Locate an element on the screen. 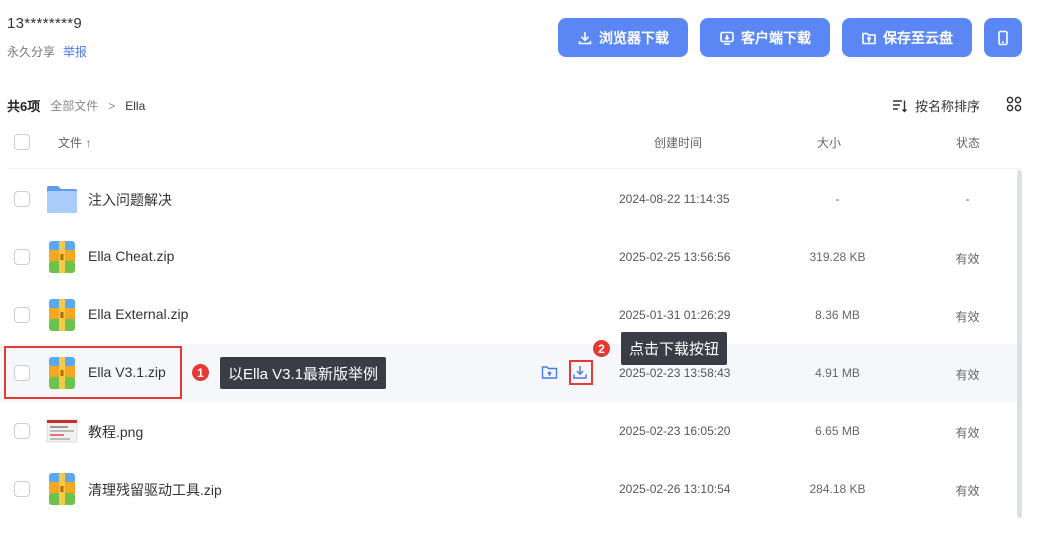 Image resolution: width=1037 pixels, height=544 pixels. folder-icon is located at coordinates (62, 199).